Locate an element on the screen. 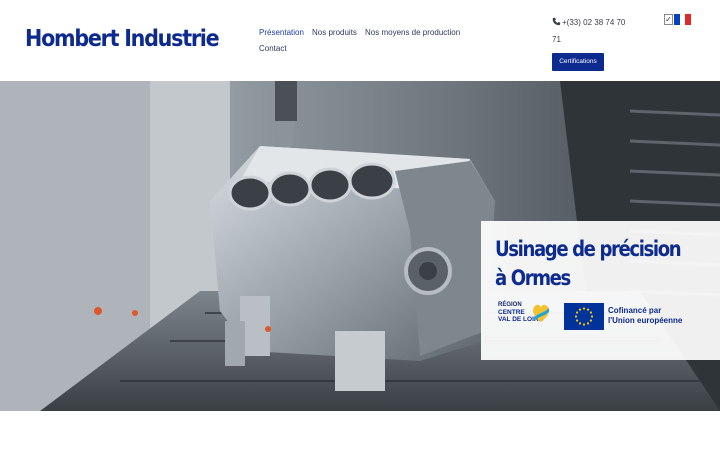 This screenshot has width=720, height=450. eu-stars-icon is located at coordinates (584, 316).